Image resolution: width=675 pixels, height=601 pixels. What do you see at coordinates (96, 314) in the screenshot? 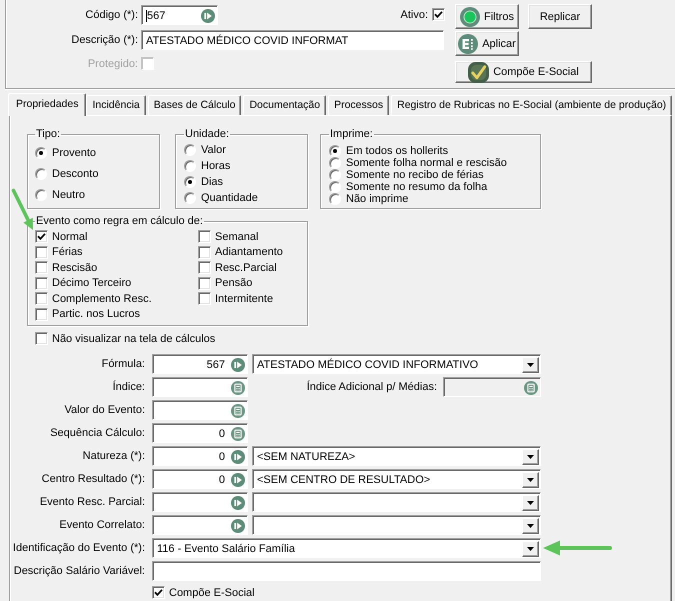
I see `checkbox-label: Partic. nos Lucros` at bounding box center [96, 314].